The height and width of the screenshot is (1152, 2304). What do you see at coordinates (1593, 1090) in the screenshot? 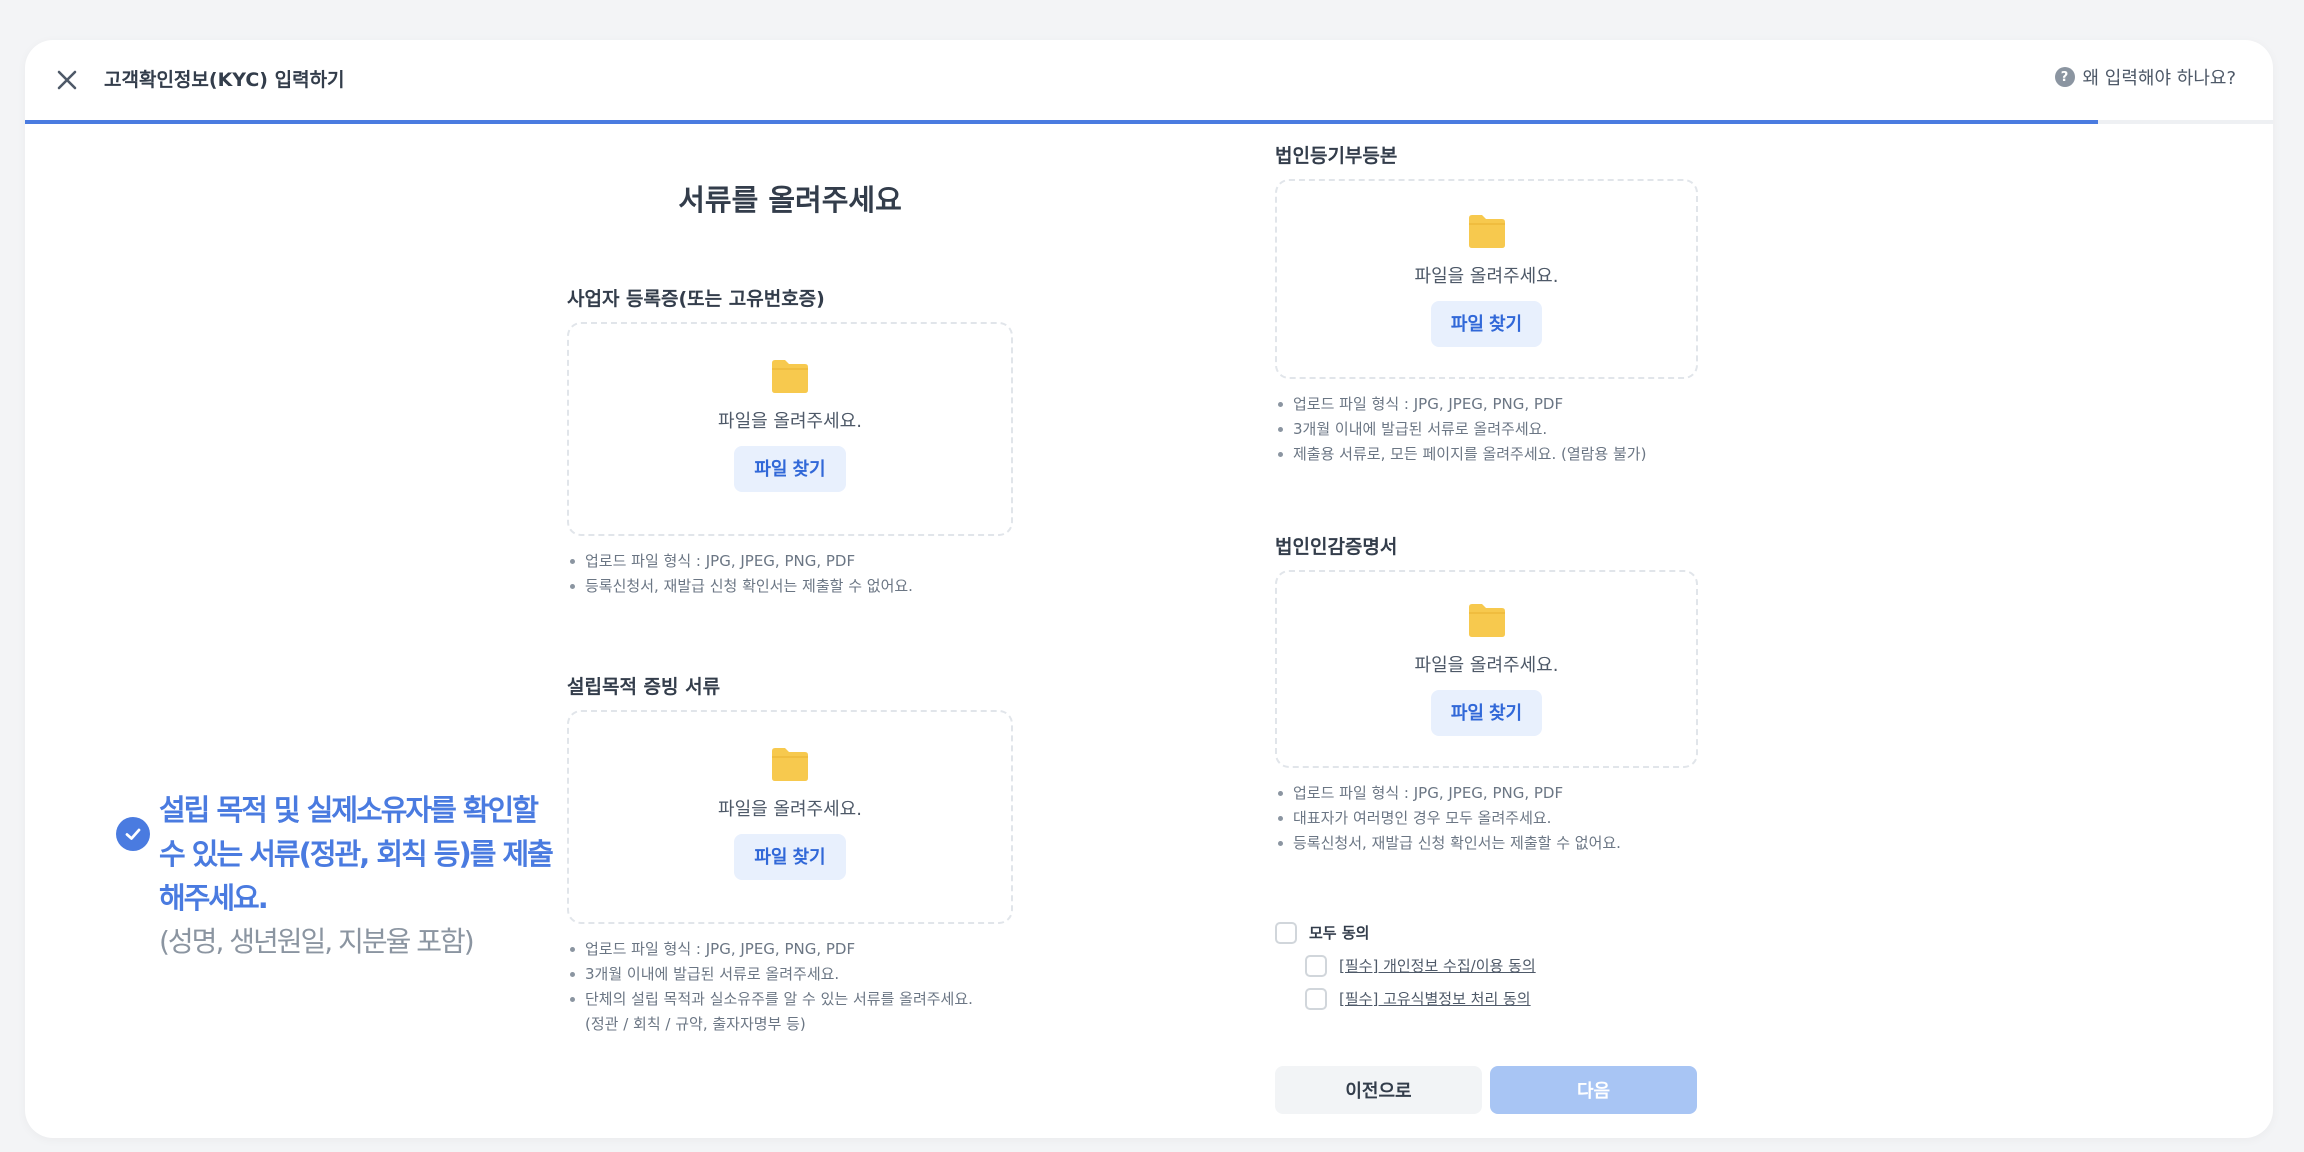
I see `next-button: 다음` at bounding box center [1593, 1090].